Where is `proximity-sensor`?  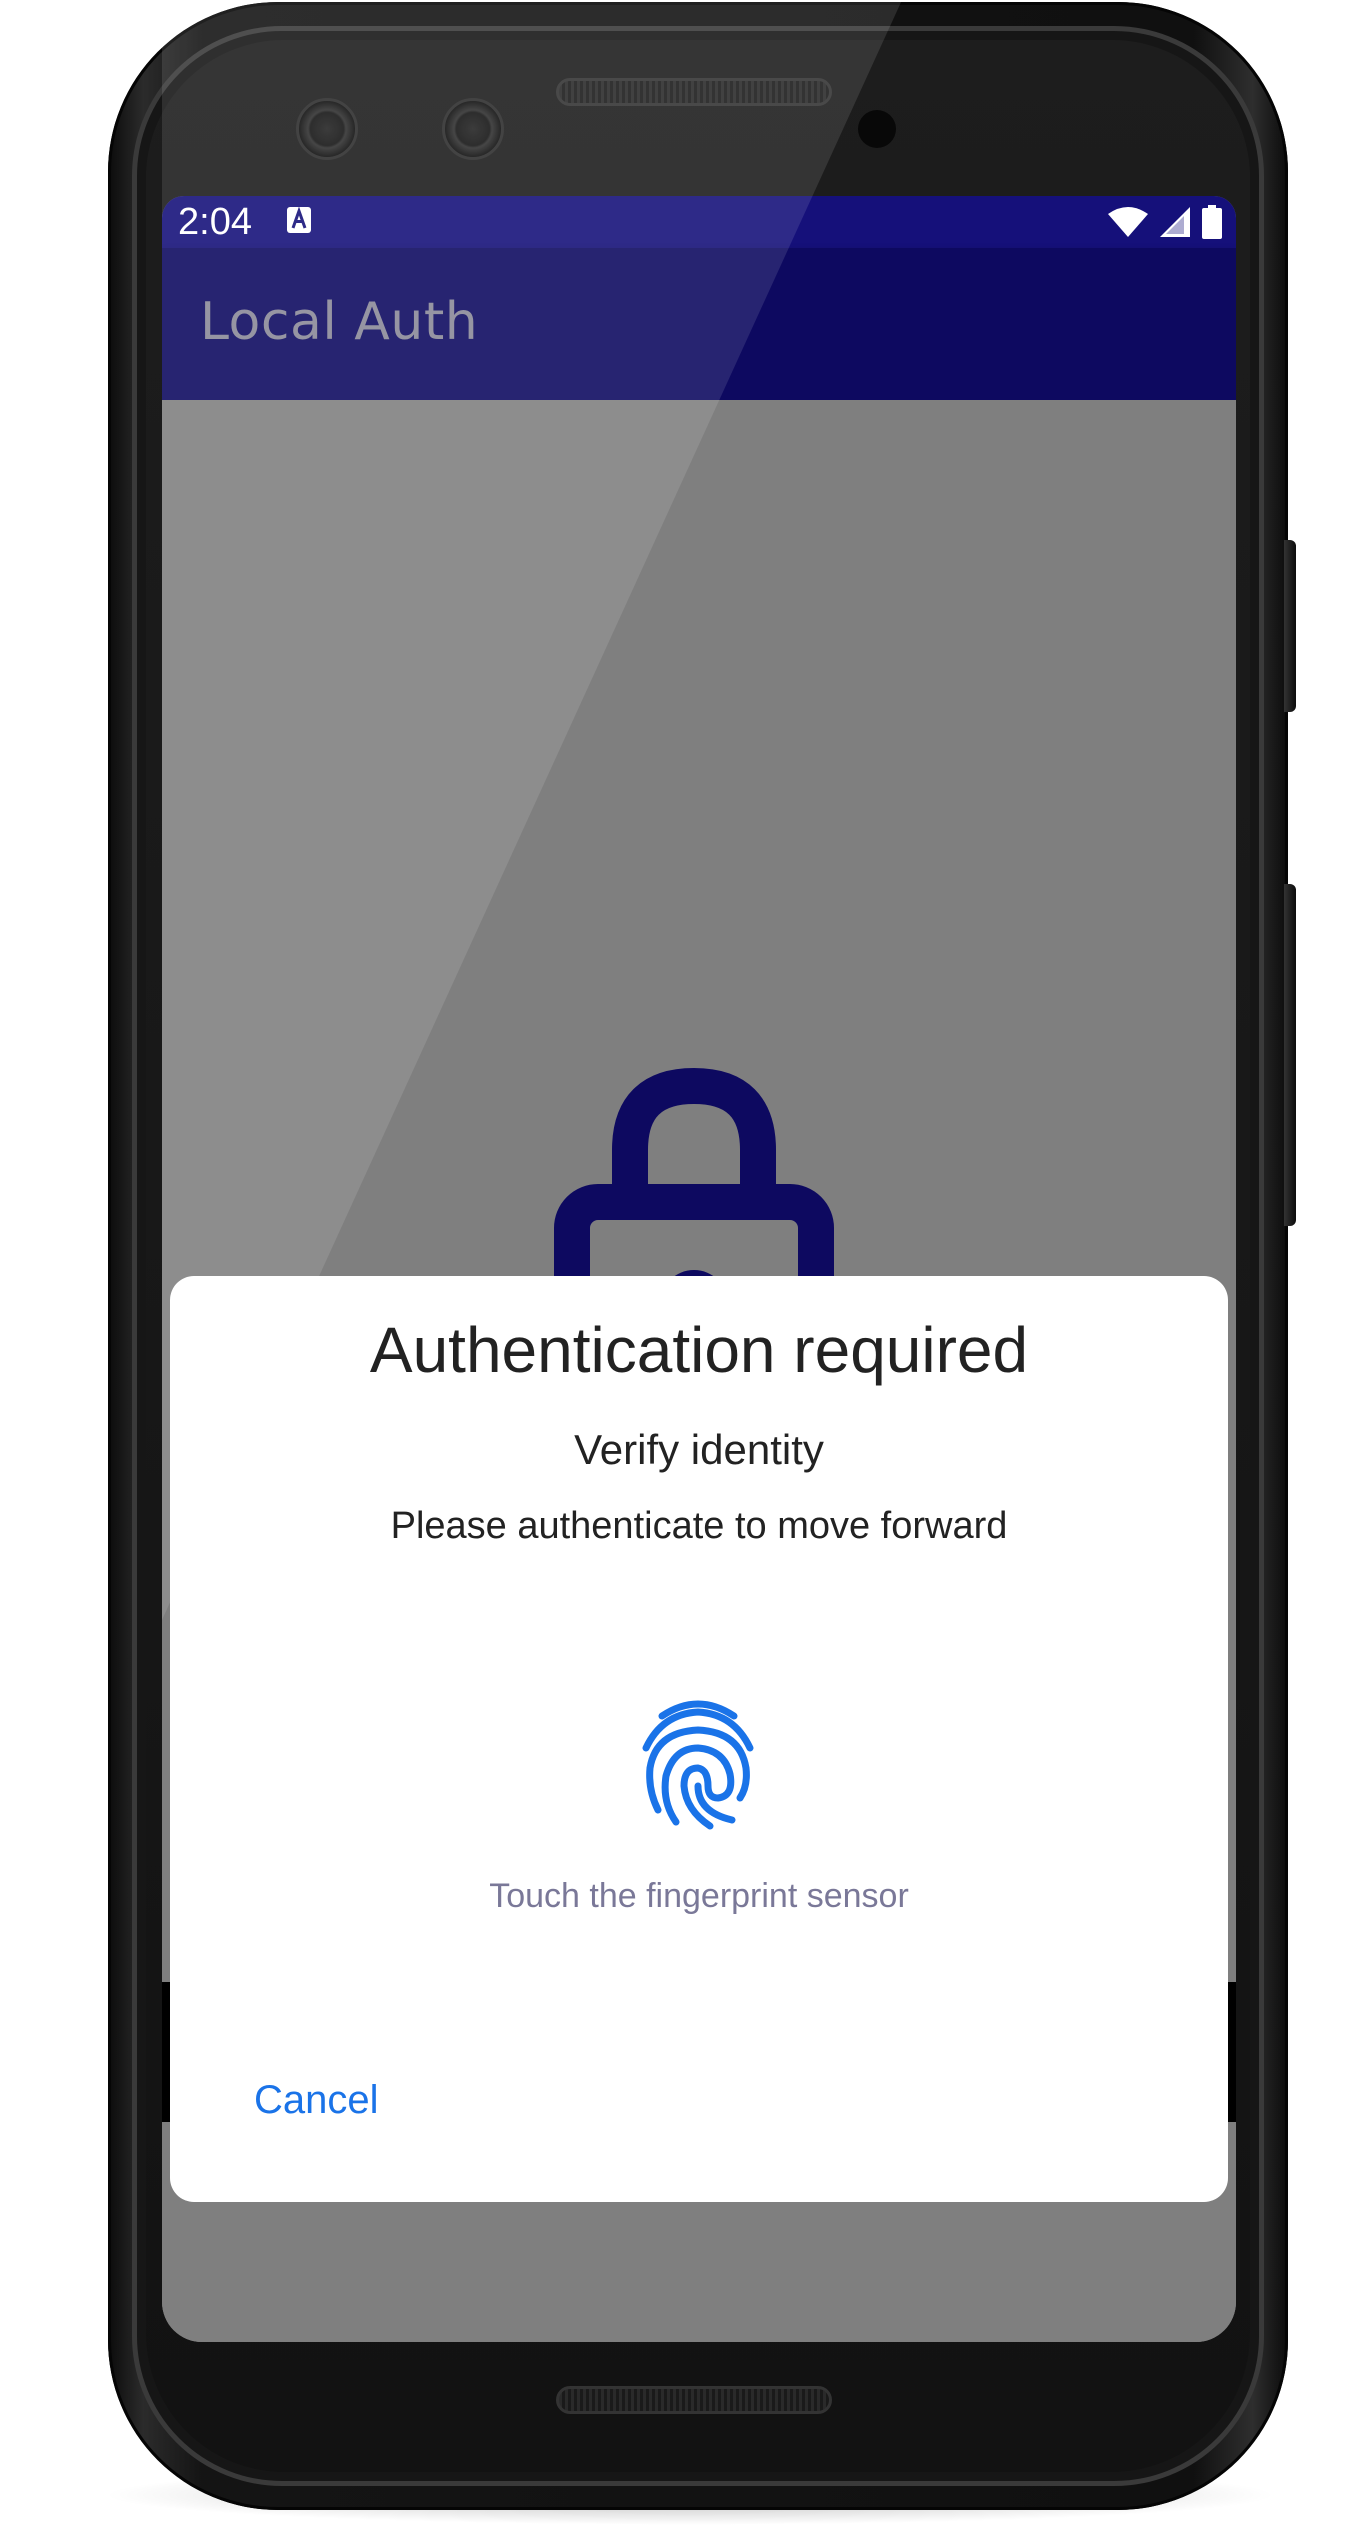 proximity-sensor is located at coordinates (877, 129).